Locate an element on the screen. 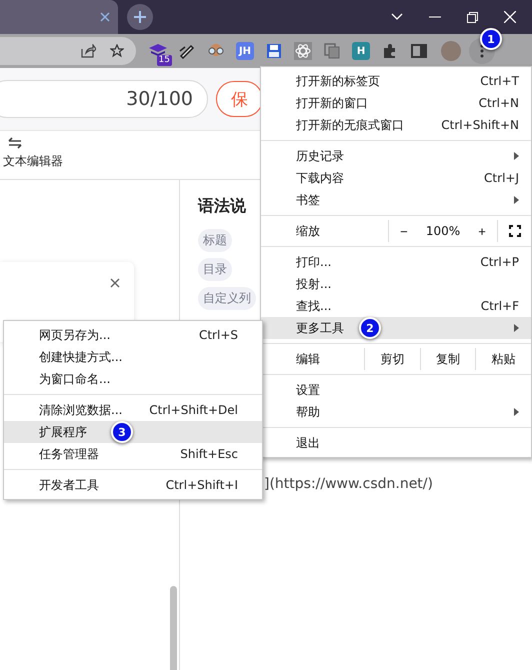  chevron-down-icon is located at coordinates (397, 17).